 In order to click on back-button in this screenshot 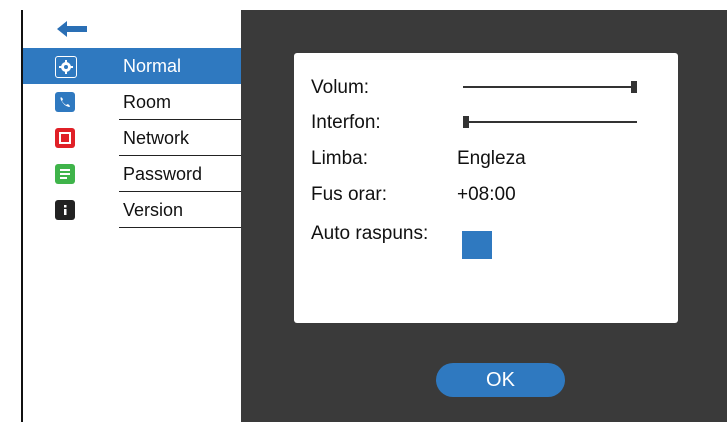, I will do `click(73, 29)`.